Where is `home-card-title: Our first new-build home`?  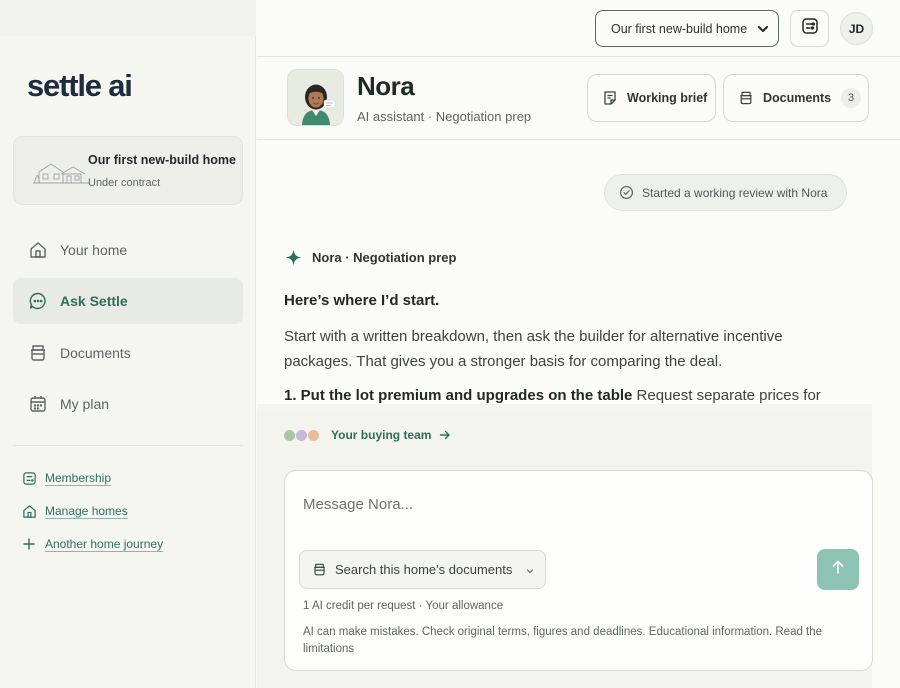 home-card-title: Our first new-build home is located at coordinates (162, 160).